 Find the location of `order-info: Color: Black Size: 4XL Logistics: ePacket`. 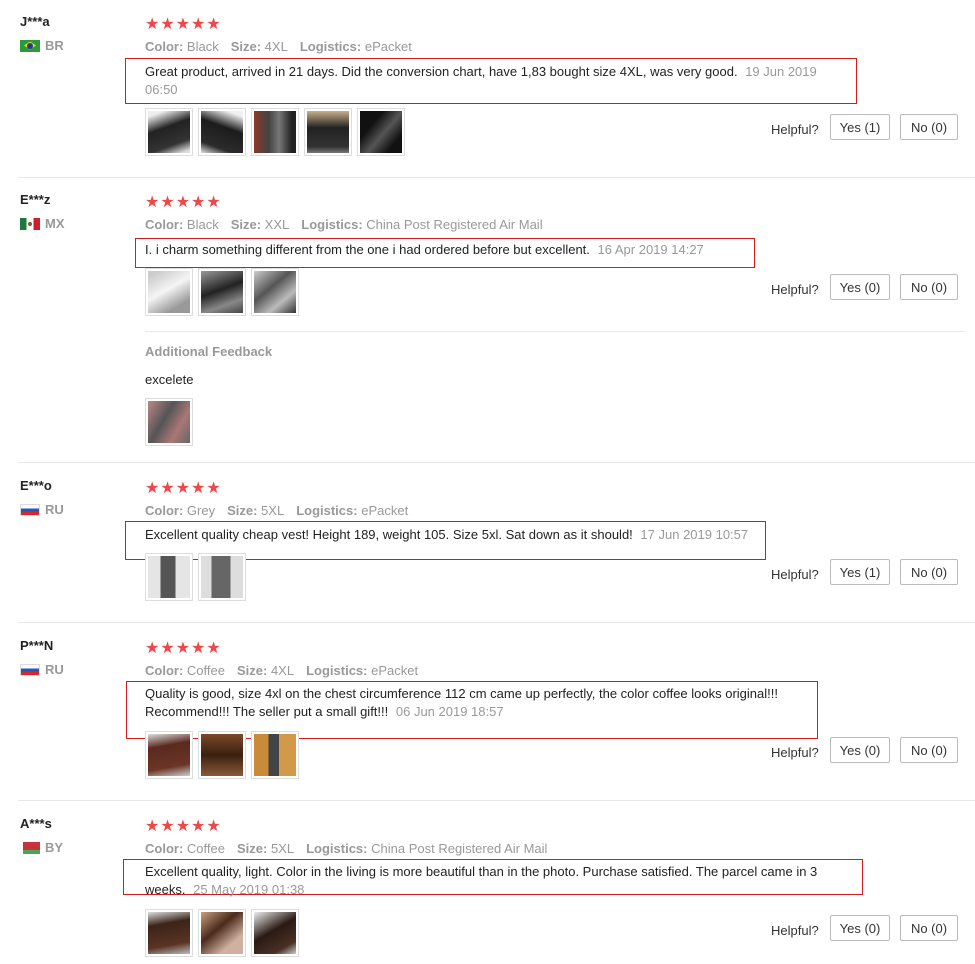

order-info: Color: Black Size: 4XL Logistics: ePacket is located at coordinates (278, 46).